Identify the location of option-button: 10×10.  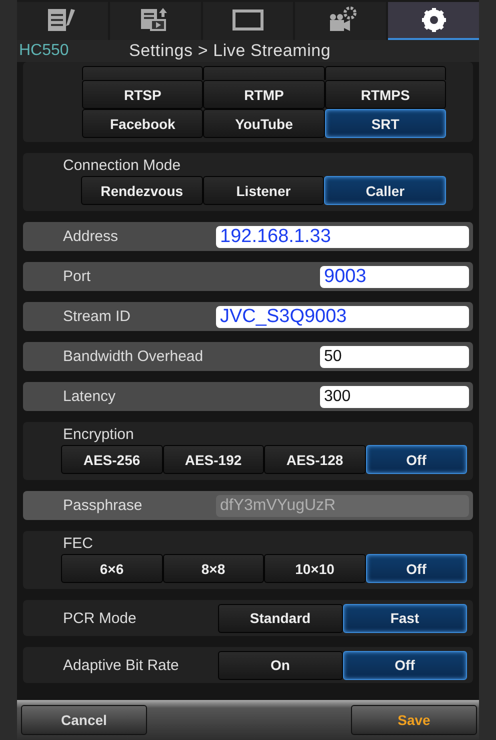
(315, 568).